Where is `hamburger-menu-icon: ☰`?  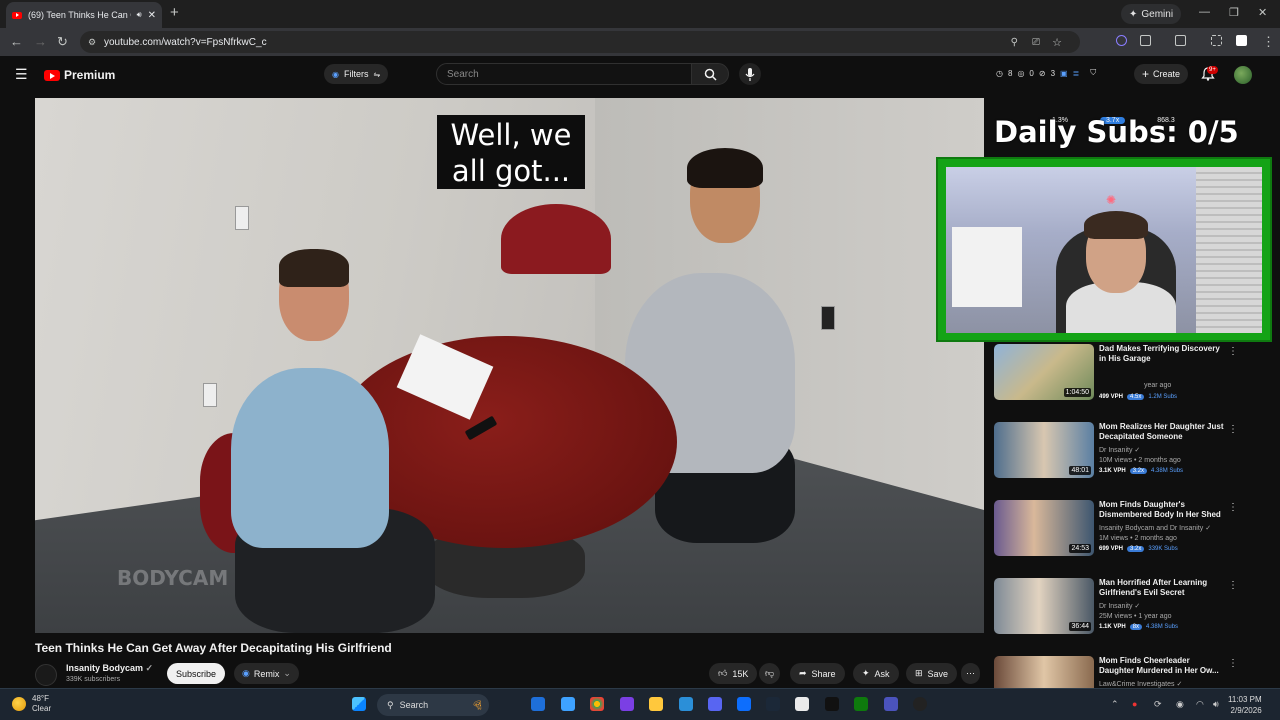 hamburger-menu-icon: ☰ is located at coordinates (21, 74).